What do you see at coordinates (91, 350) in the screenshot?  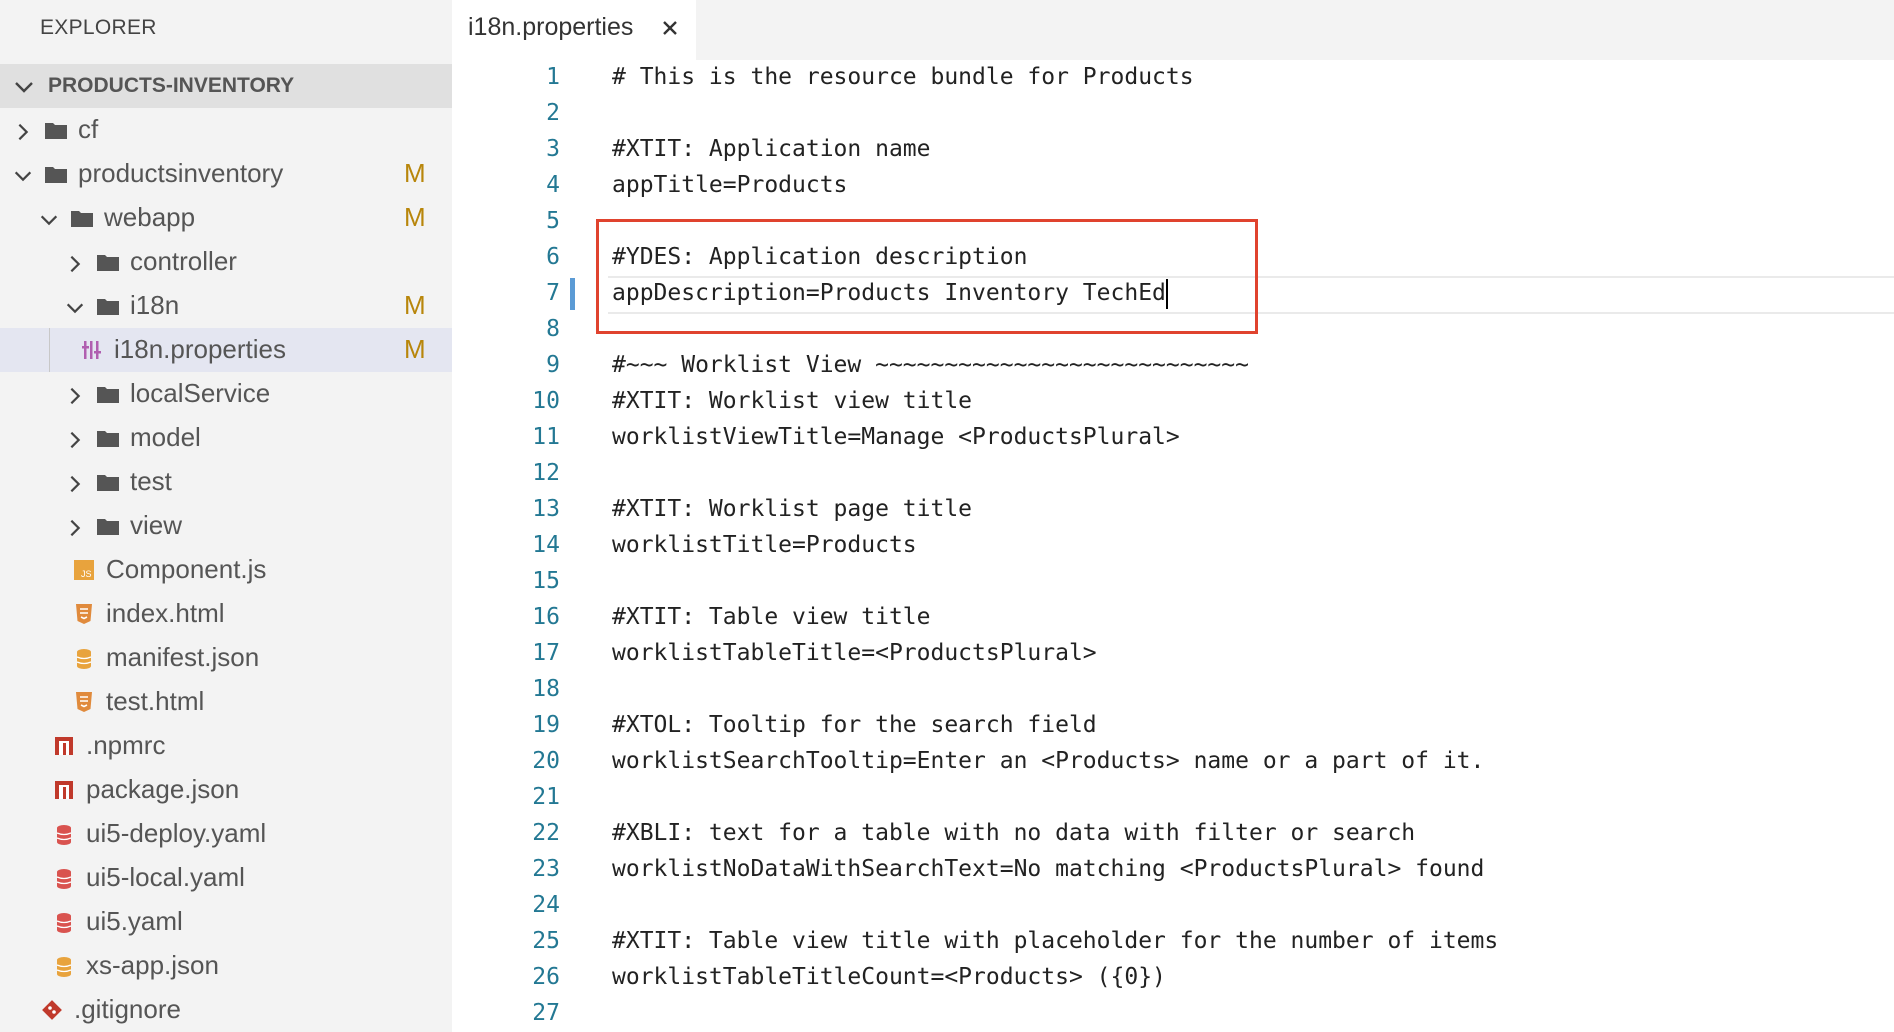 I see `properties-file-icon` at bounding box center [91, 350].